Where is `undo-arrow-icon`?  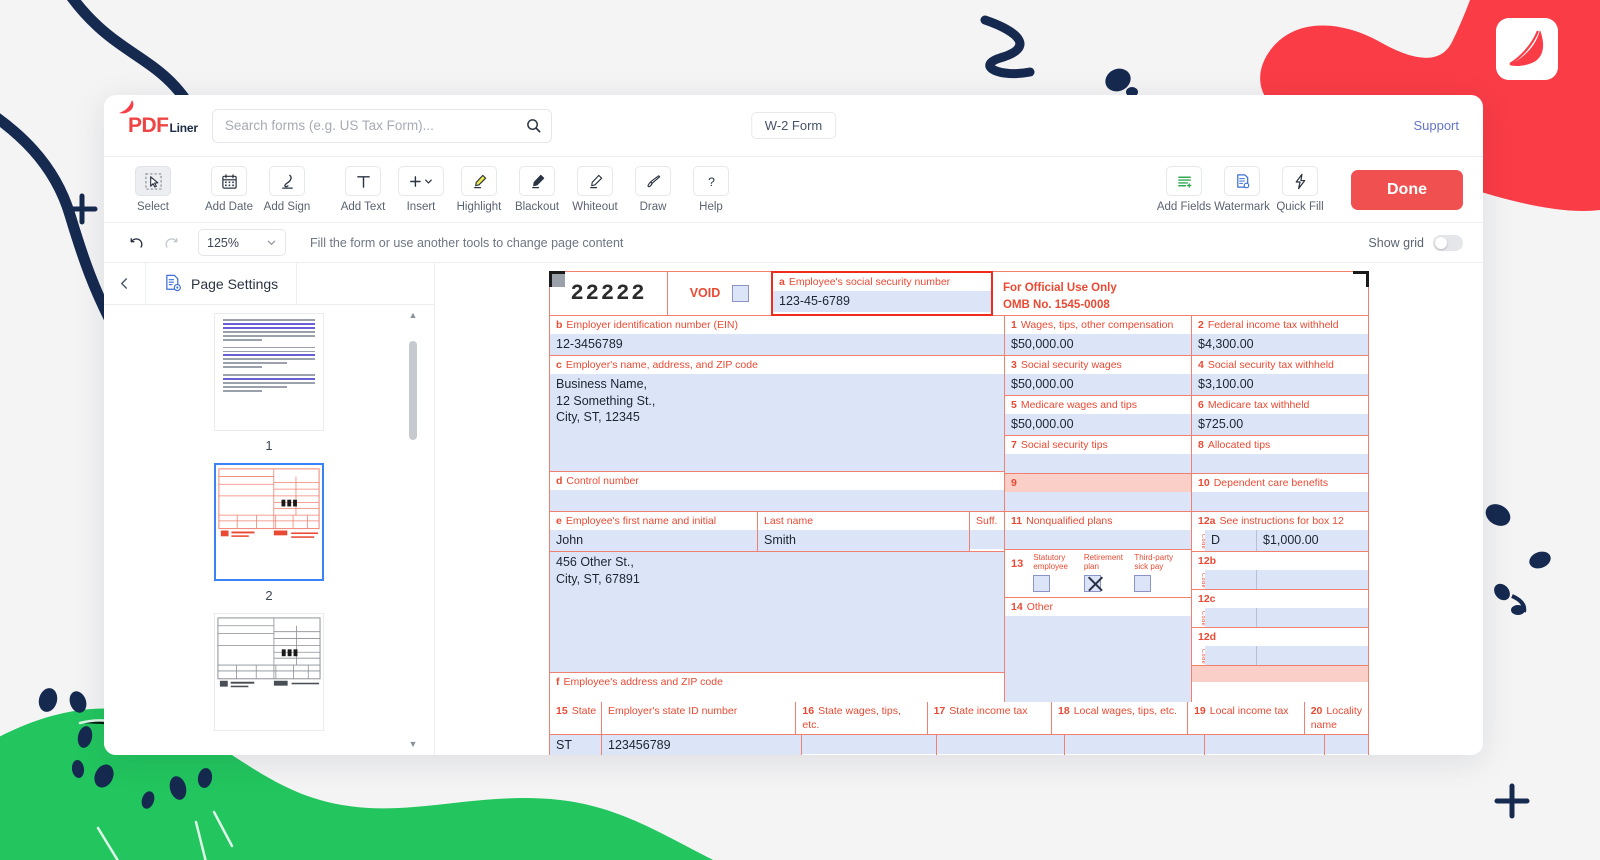
undo-arrow-icon is located at coordinates (137, 243).